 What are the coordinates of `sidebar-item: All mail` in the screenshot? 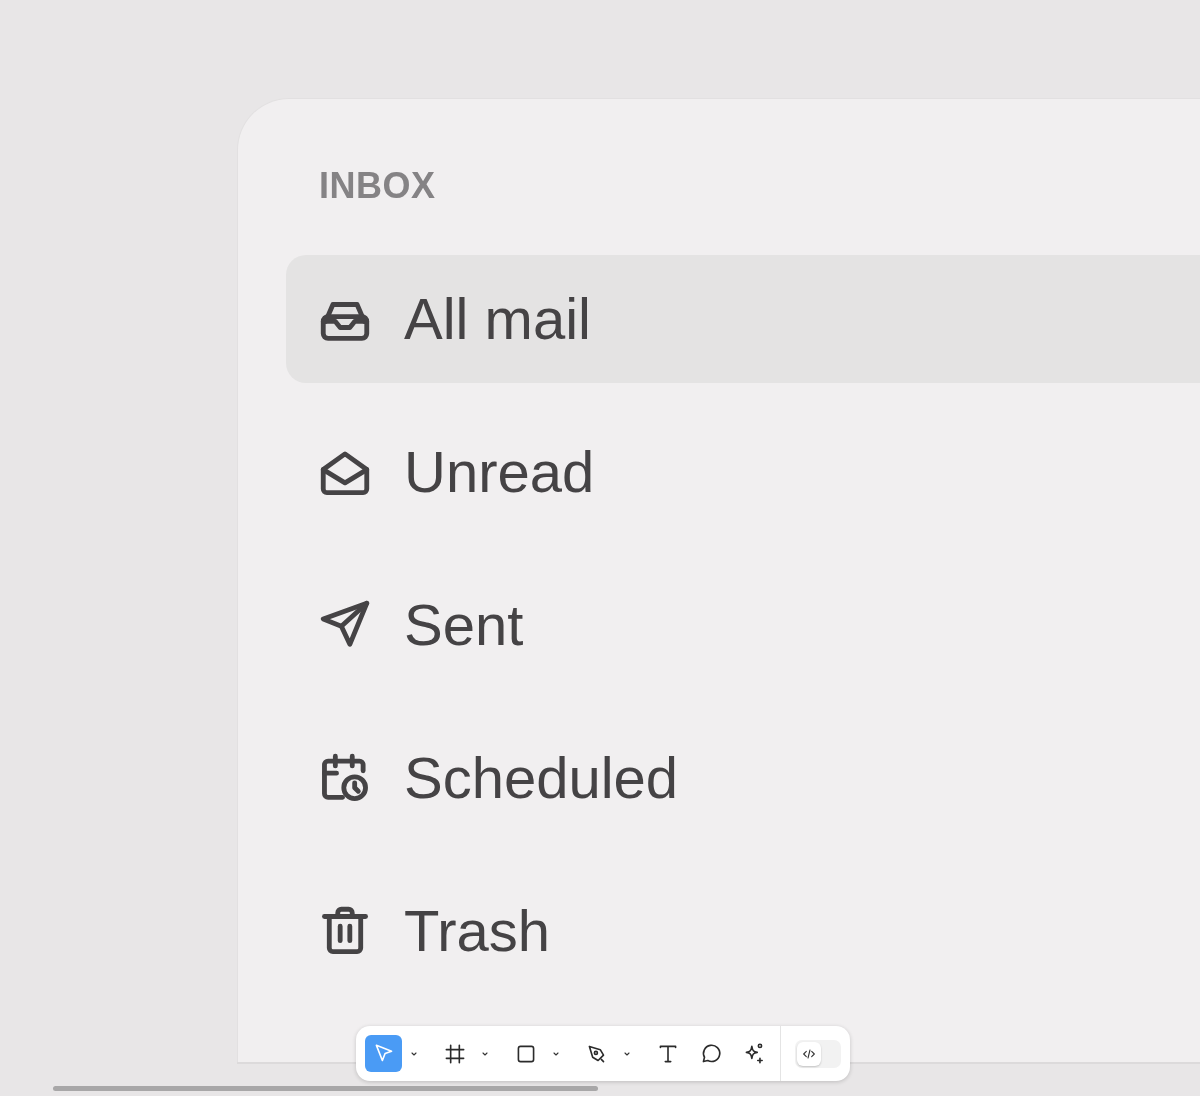 It's located at (743, 319).